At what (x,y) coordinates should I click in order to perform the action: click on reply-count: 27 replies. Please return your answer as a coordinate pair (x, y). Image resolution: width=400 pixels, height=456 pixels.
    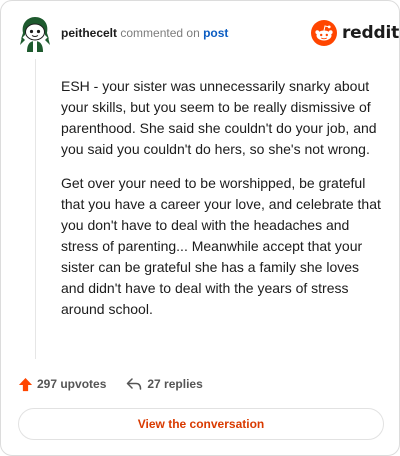
    Looking at the image, I should click on (175, 384).